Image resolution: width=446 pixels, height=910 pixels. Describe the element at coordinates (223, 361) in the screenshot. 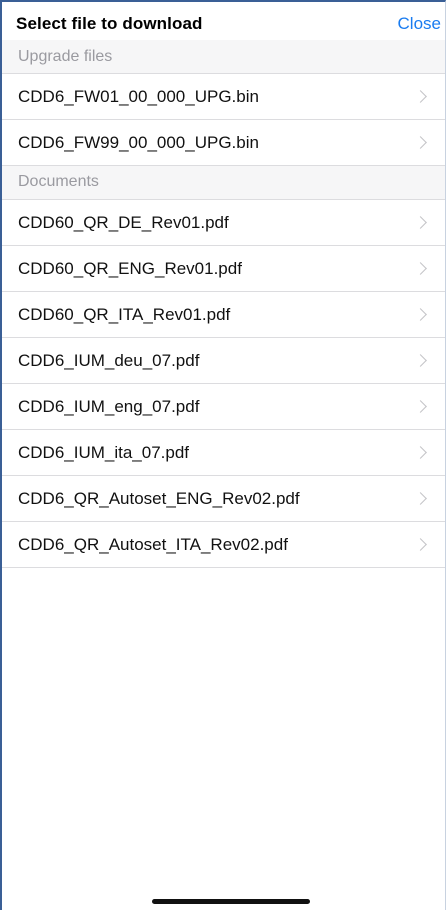

I see `list-item: CDD6_IUM_deu_07.pdf` at that location.